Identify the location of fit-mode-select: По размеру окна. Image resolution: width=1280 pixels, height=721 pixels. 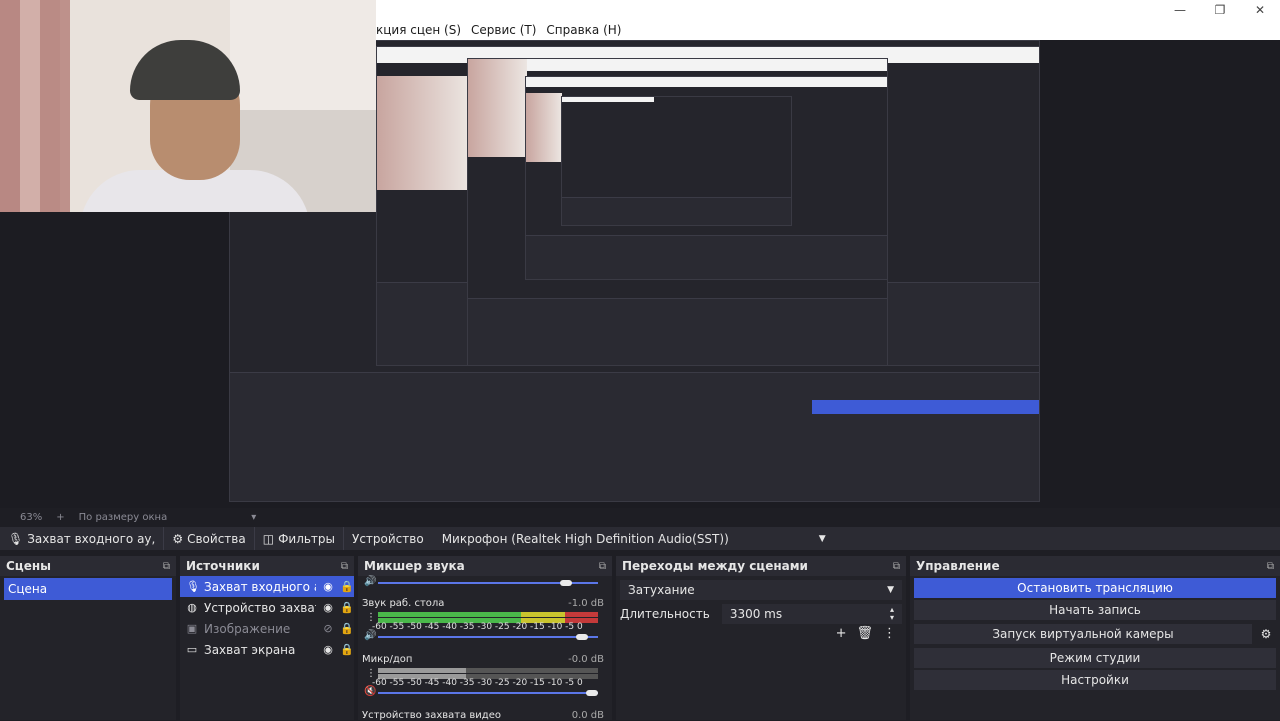
(123, 517).